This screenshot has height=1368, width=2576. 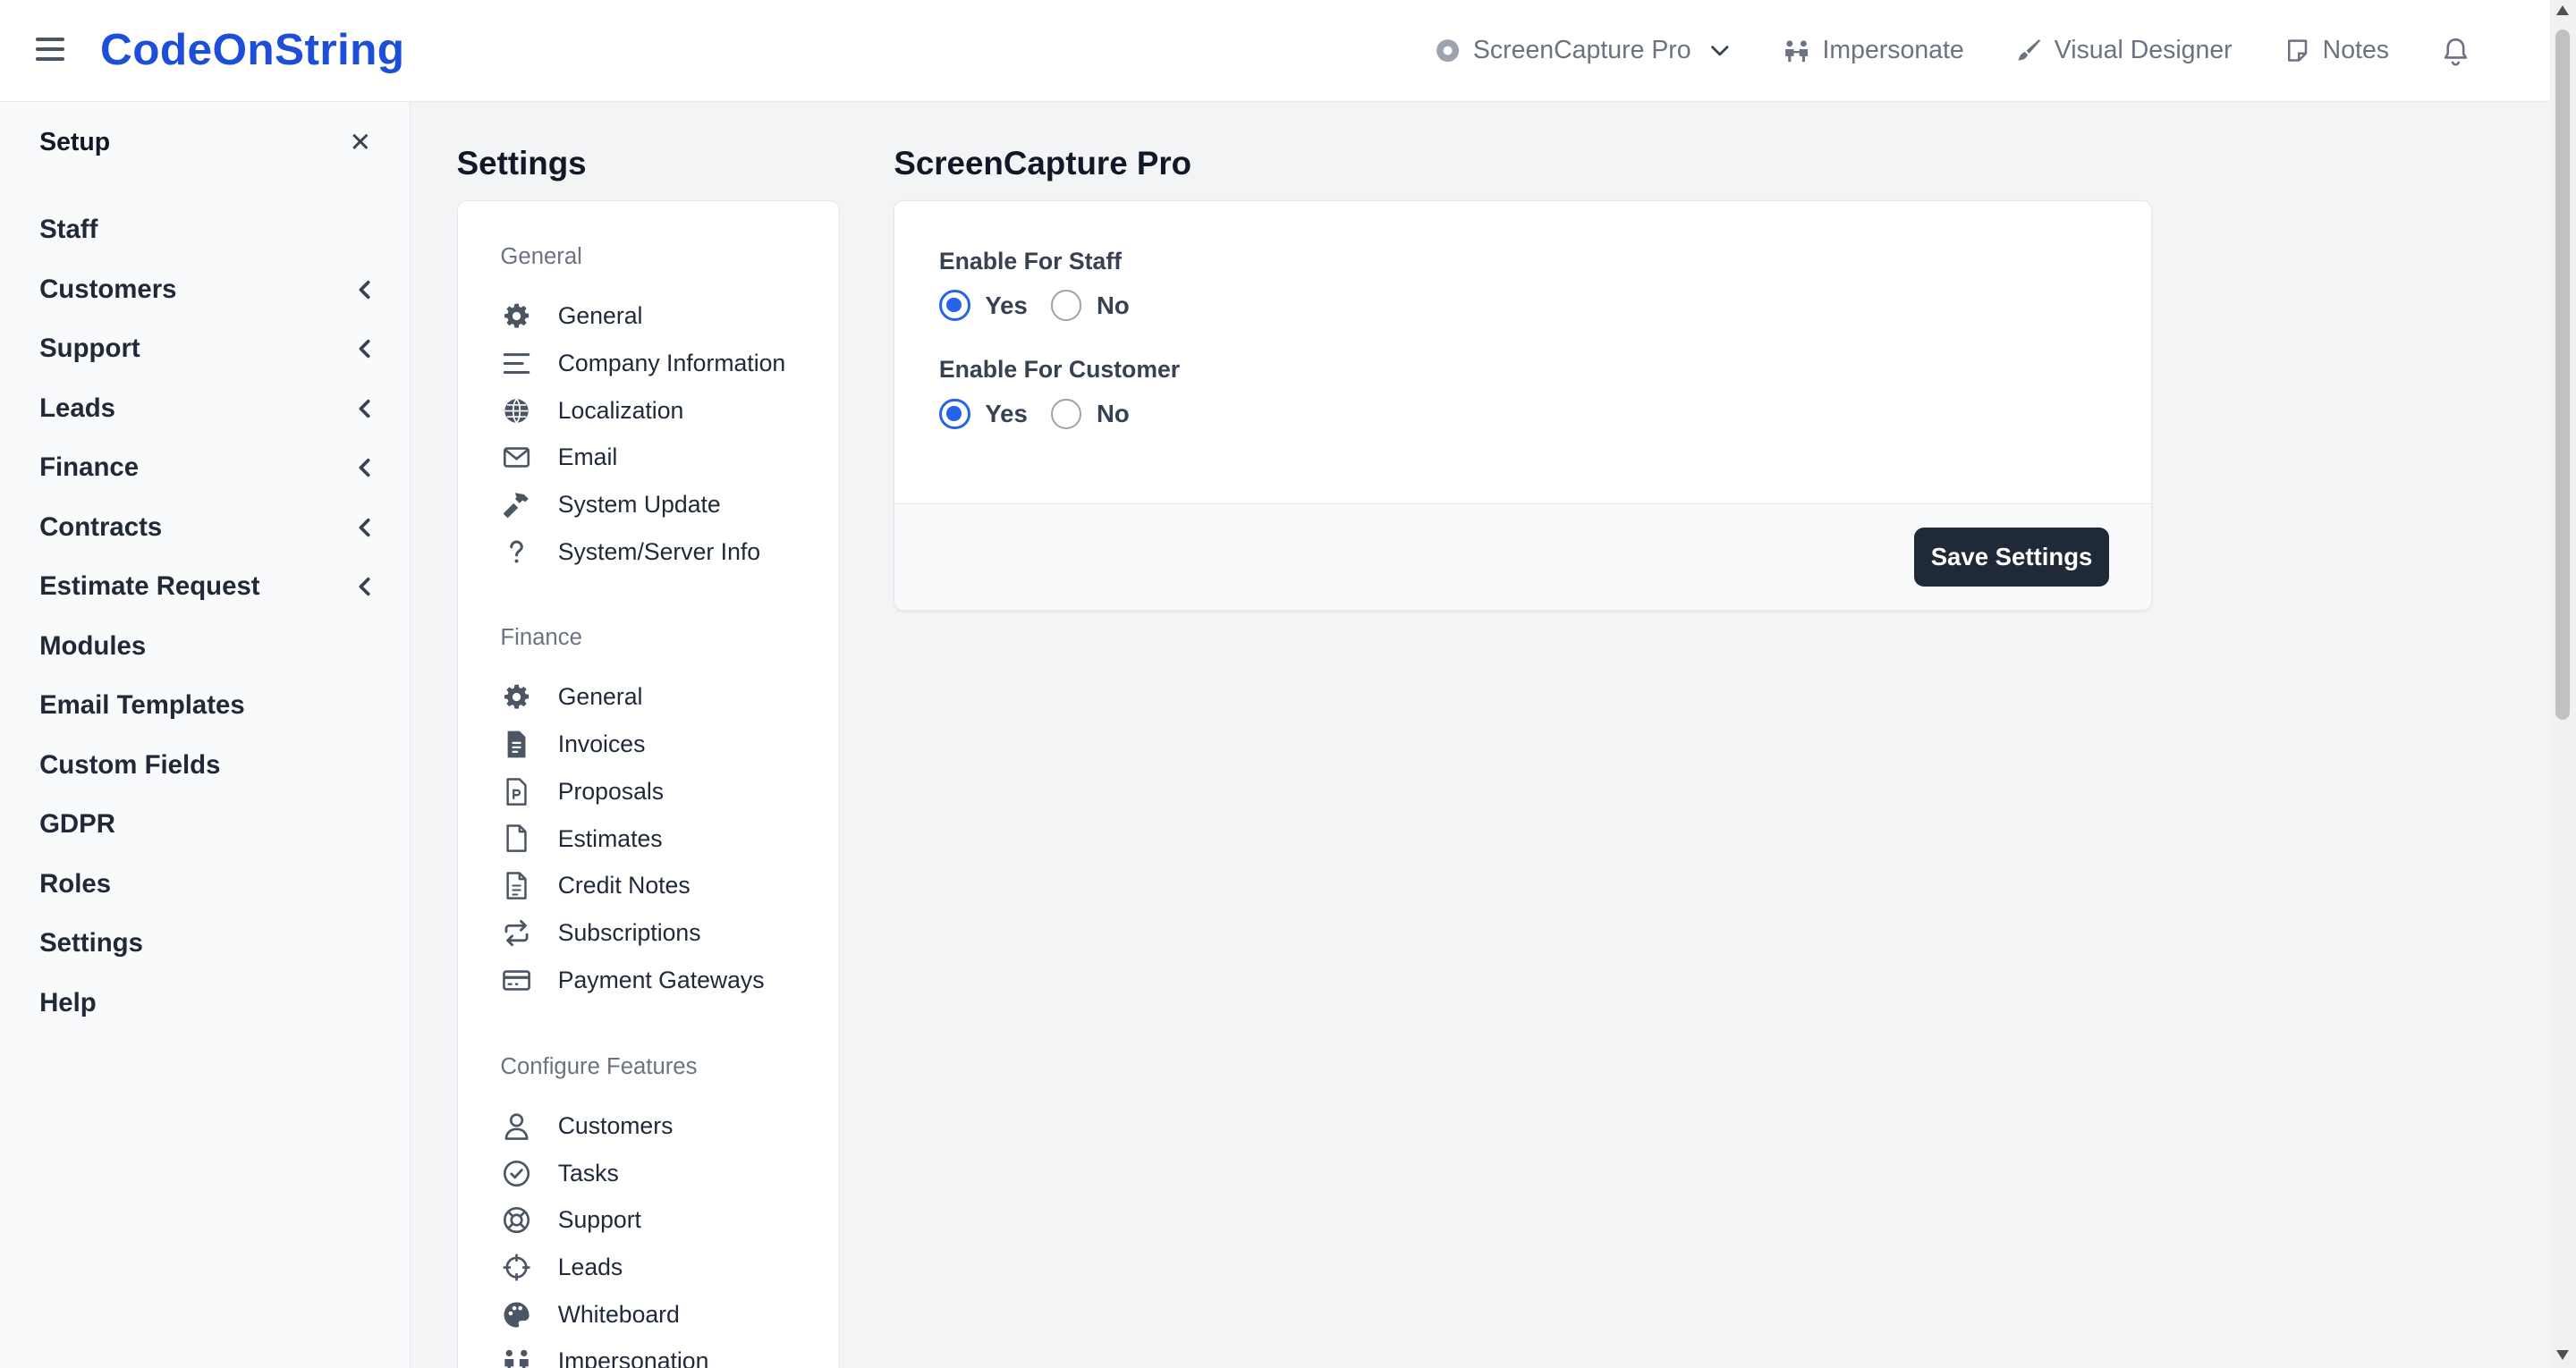 I want to click on scroll-up-arrow-icon, so click(x=2563, y=9).